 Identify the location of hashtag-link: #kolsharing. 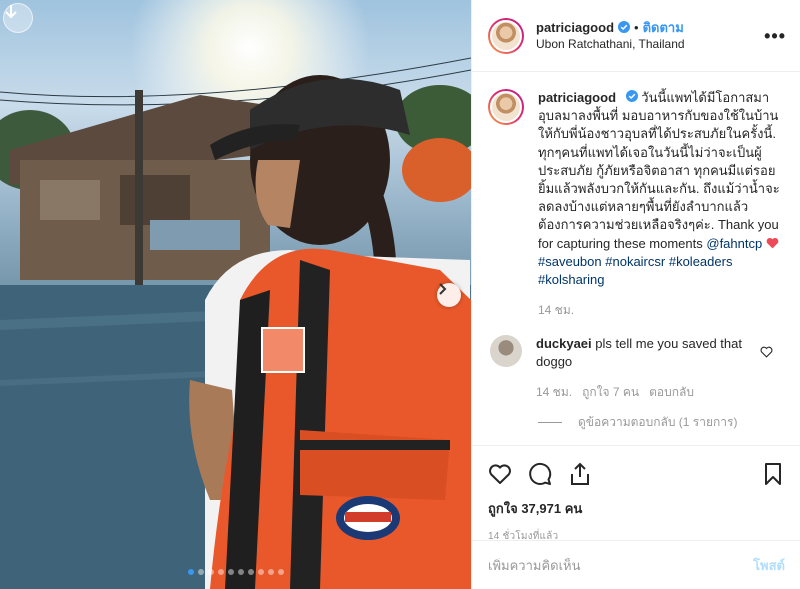
(571, 279).